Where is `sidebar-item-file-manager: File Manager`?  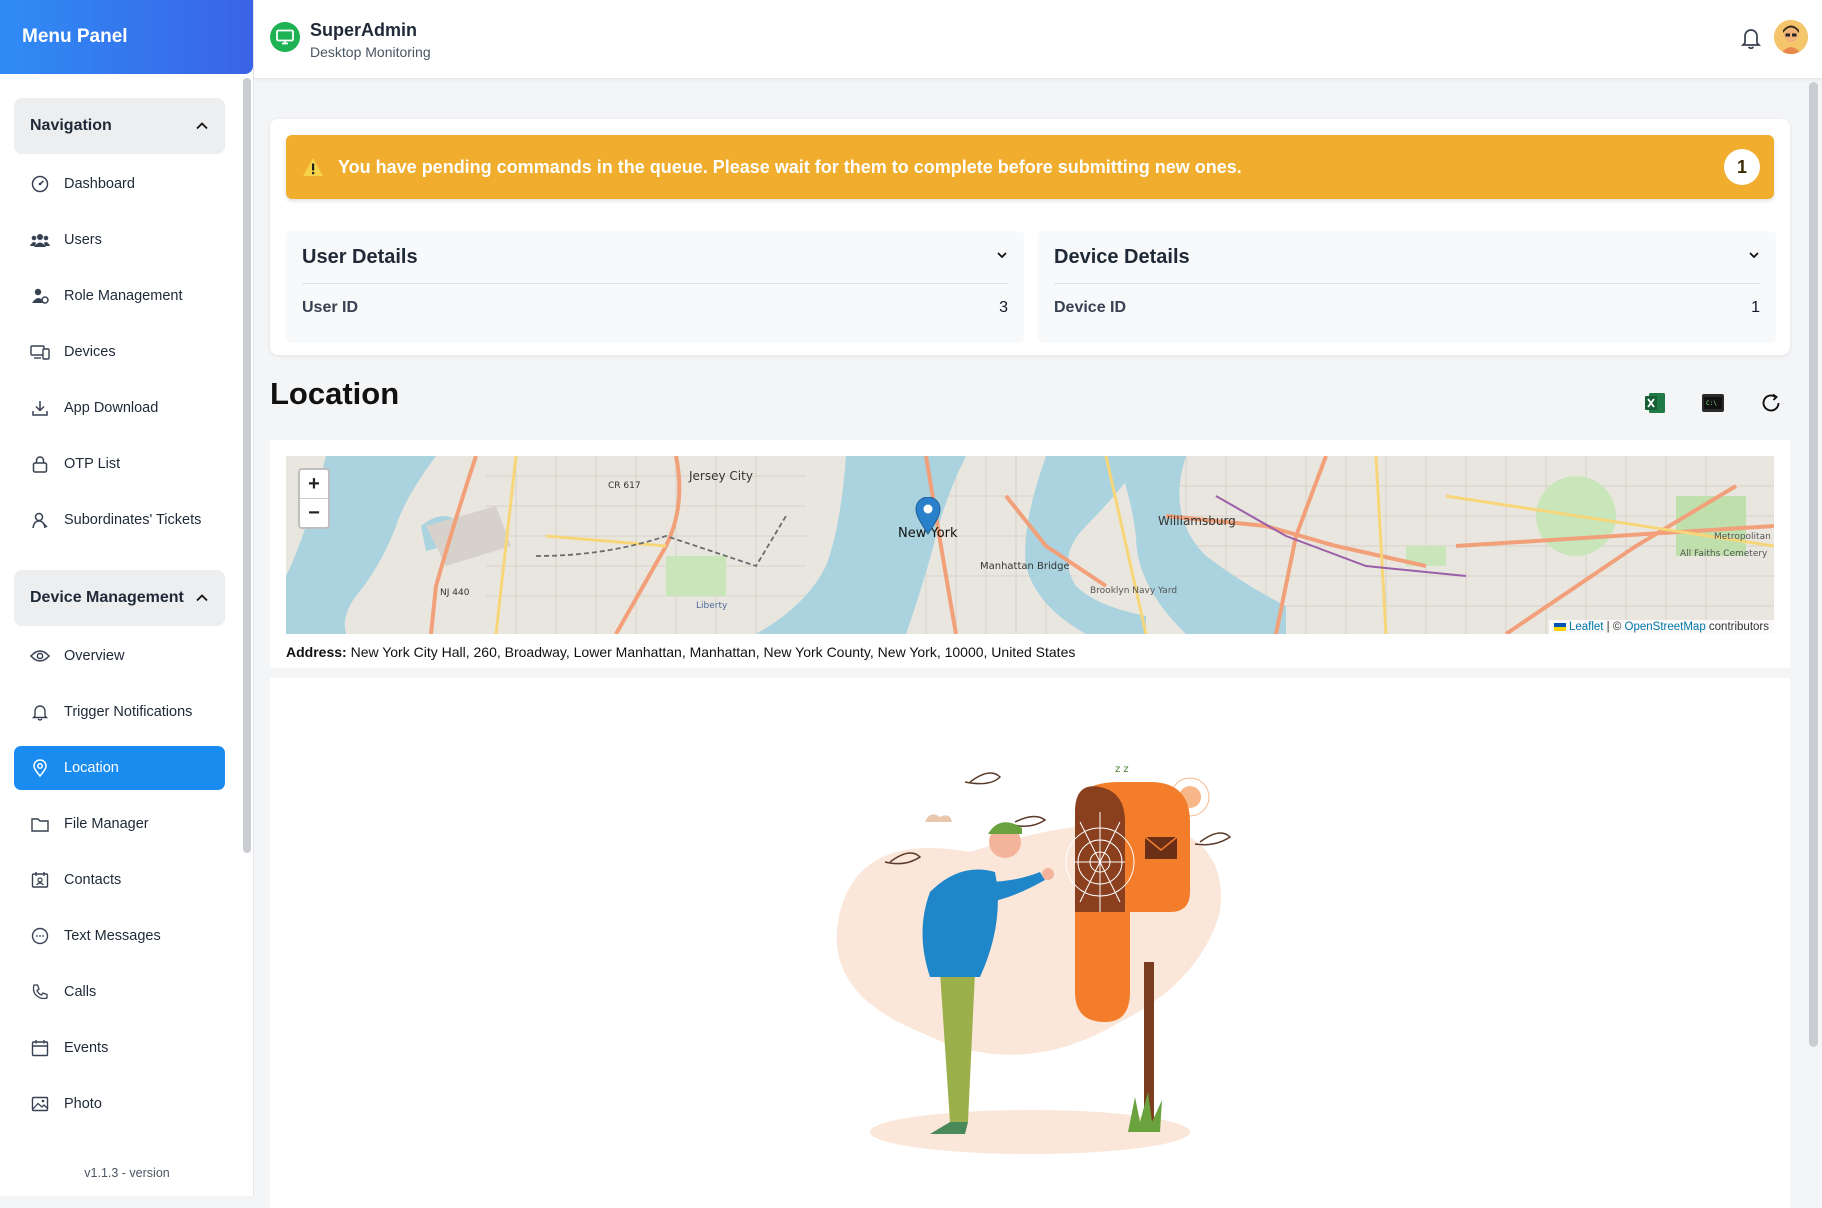
sidebar-item-file-manager: File Manager is located at coordinates (119, 824).